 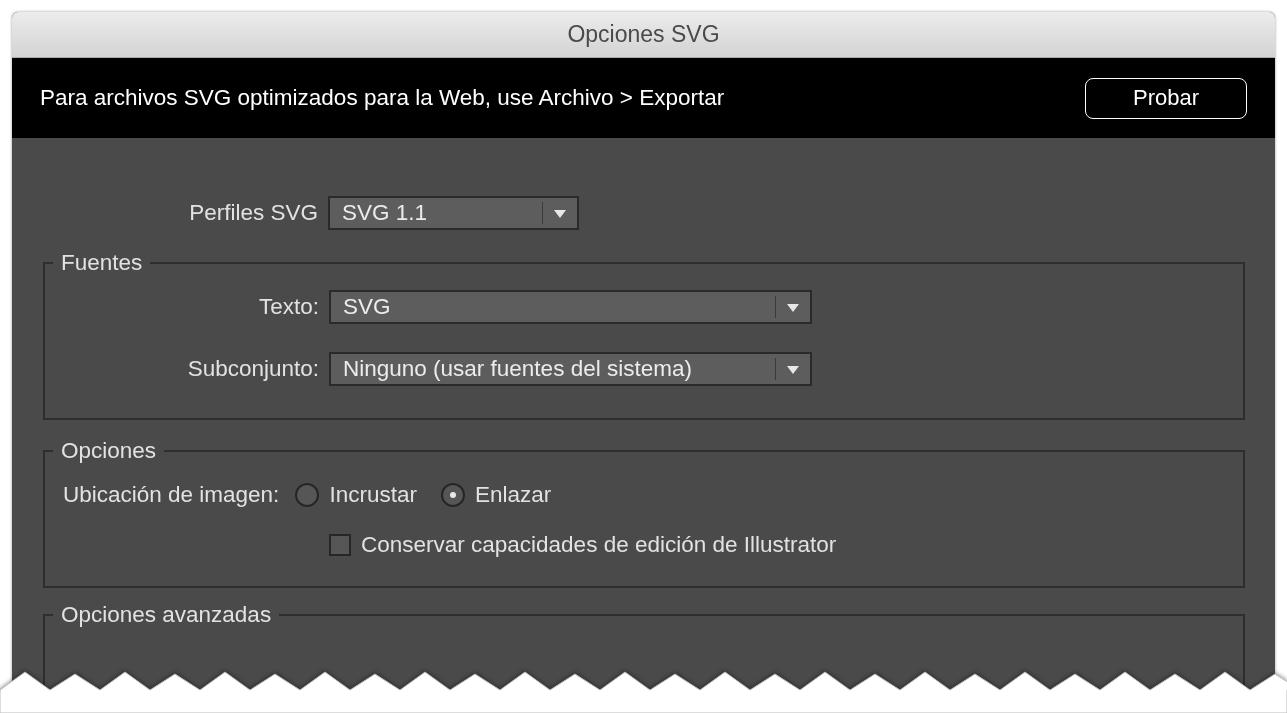 I want to click on group-title: Fuentes, so click(x=102, y=263).